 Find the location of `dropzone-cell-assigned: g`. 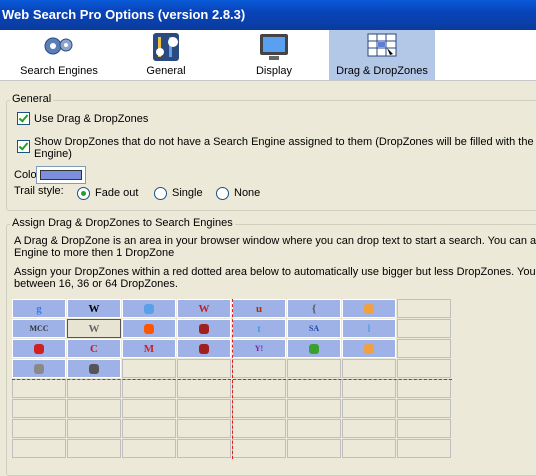

dropzone-cell-assigned: g is located at coordinates (39, 308).